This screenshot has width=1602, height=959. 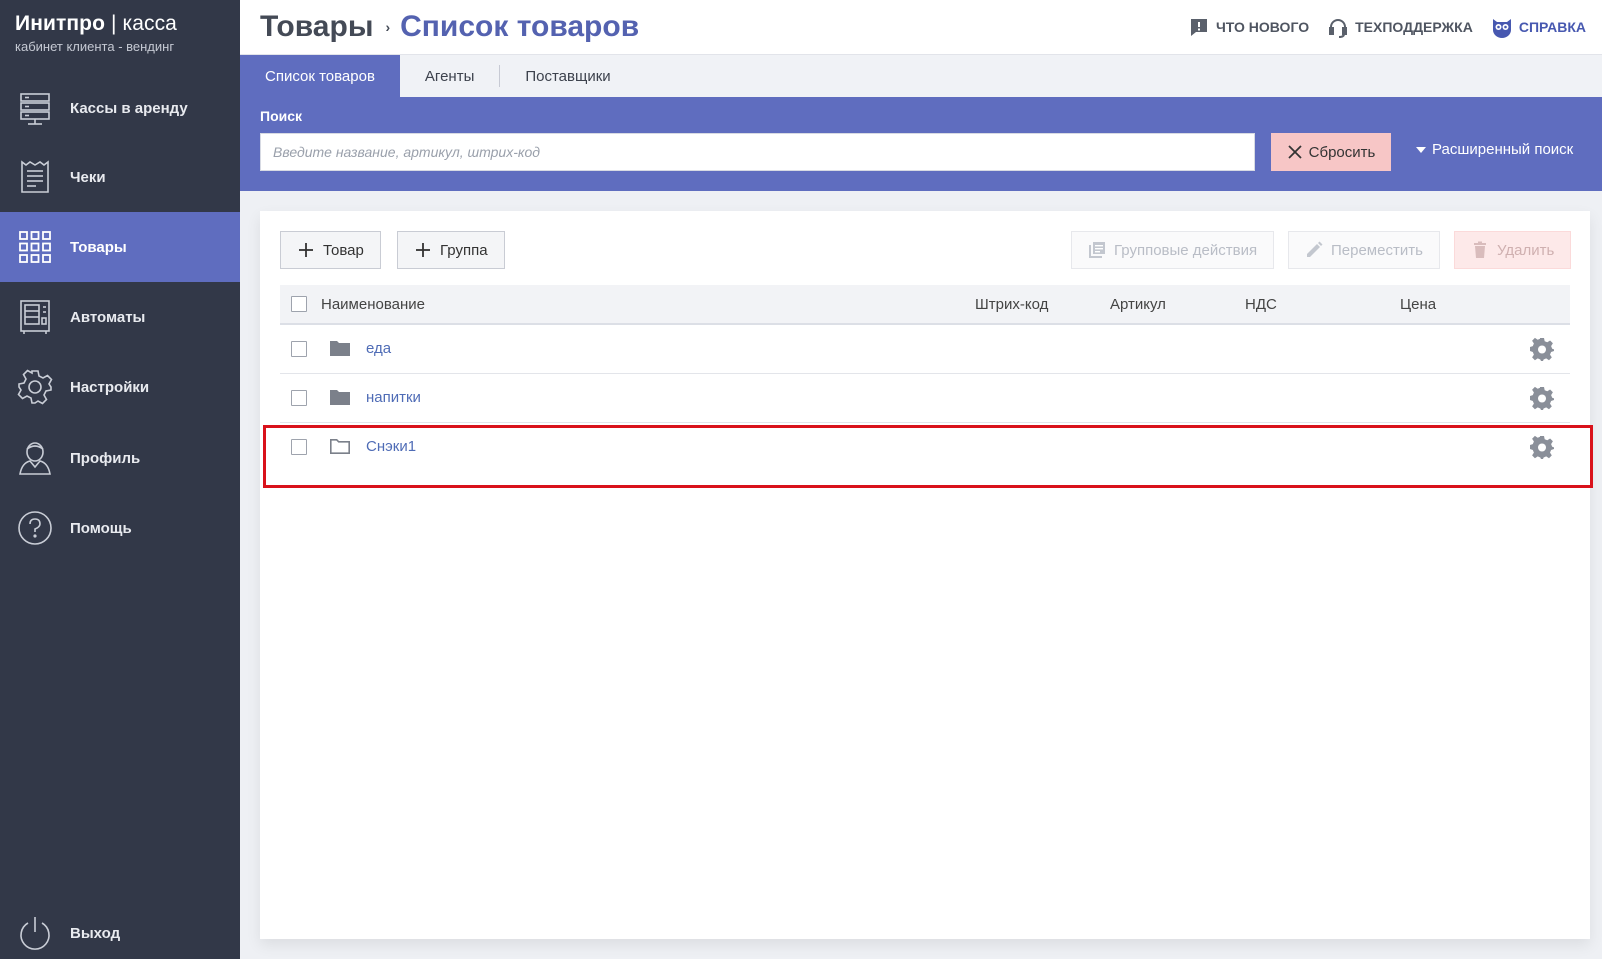 I want to click on search-band: Поиск Сбросить Расширенный поиск, so click(x=921, y=144).